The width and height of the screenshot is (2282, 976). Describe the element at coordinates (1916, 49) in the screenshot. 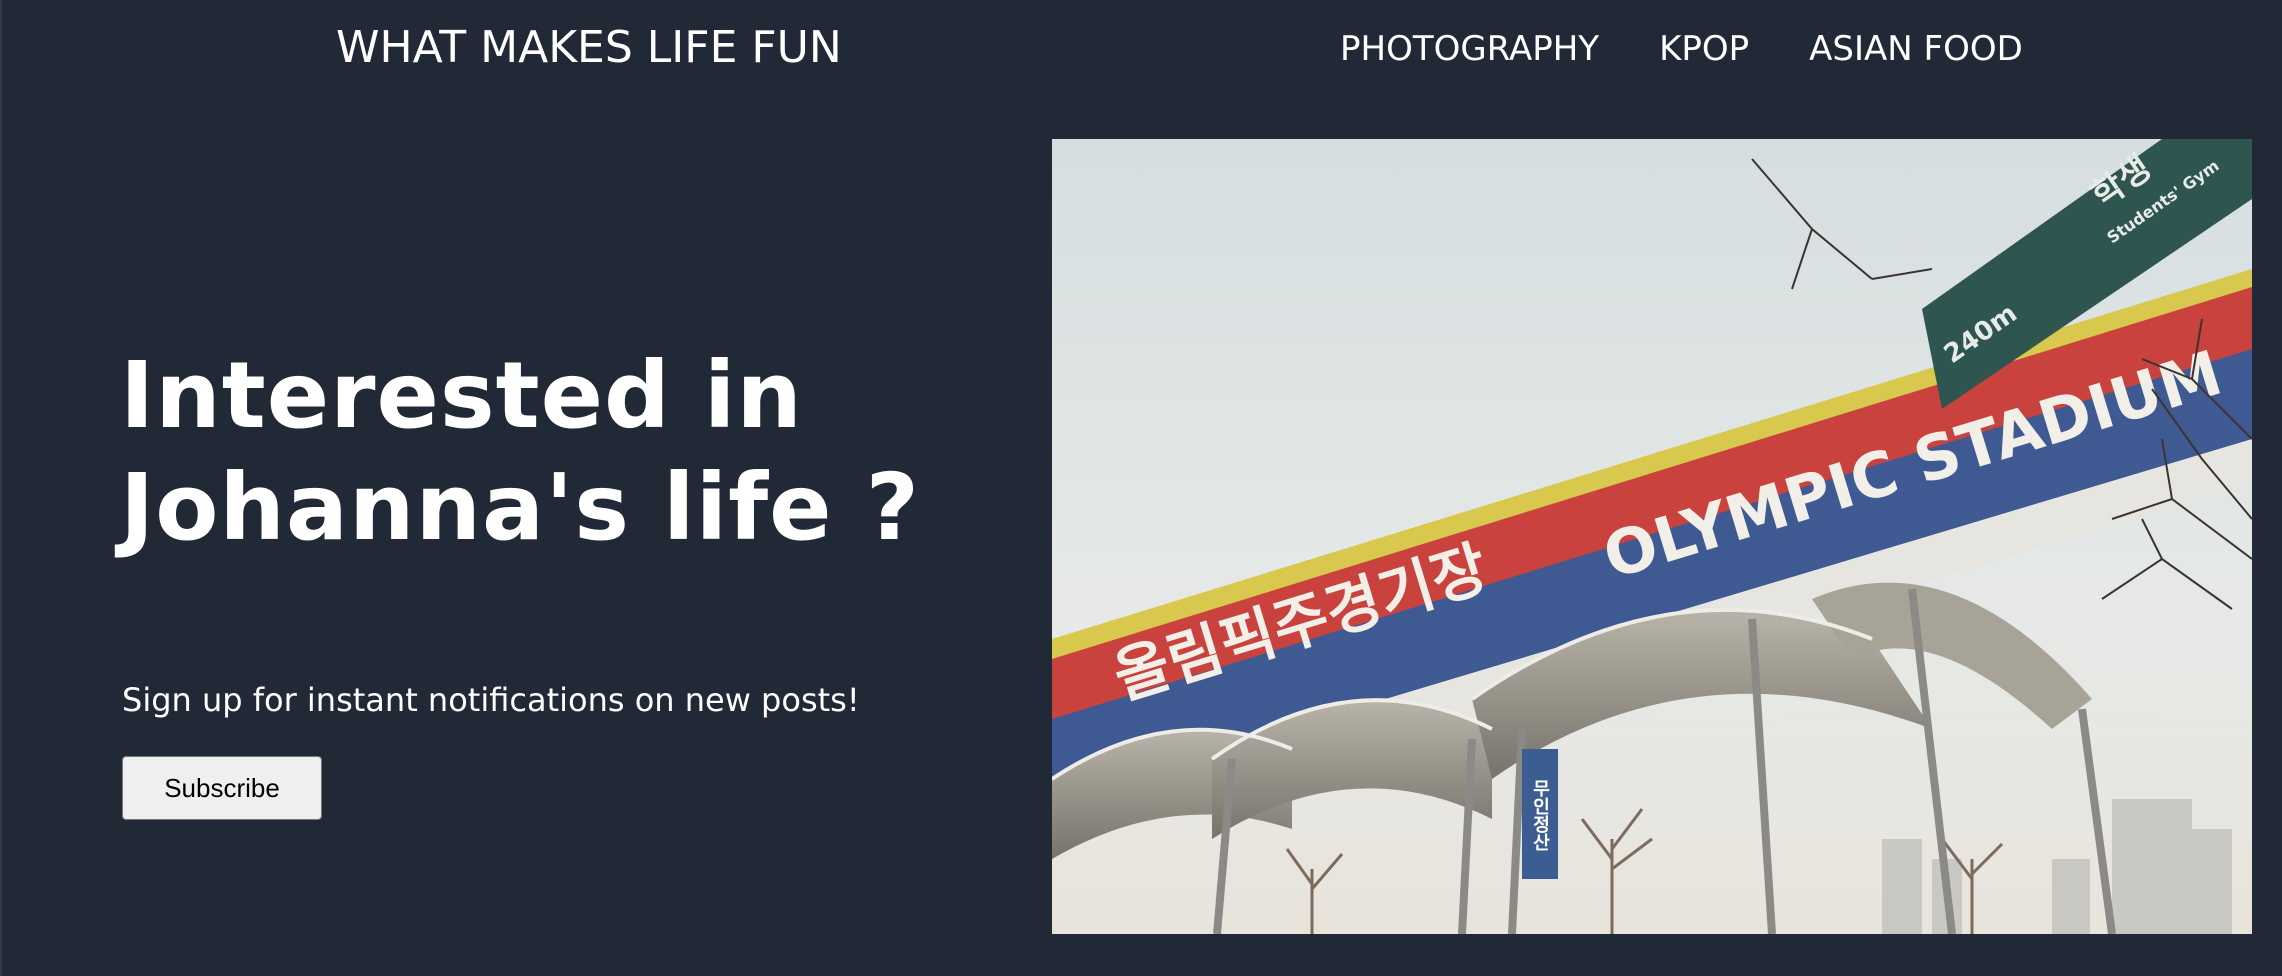

I see `nav-link-asian-food: ASIAN FOOD` at that location.